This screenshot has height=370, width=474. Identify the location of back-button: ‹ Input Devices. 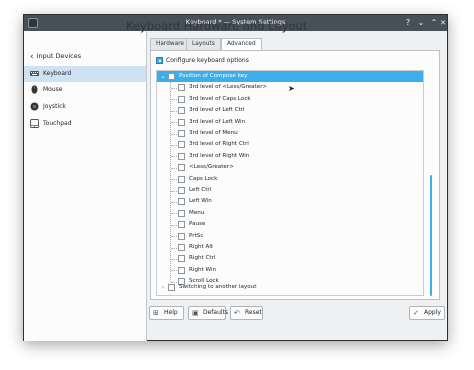
(56, 56).